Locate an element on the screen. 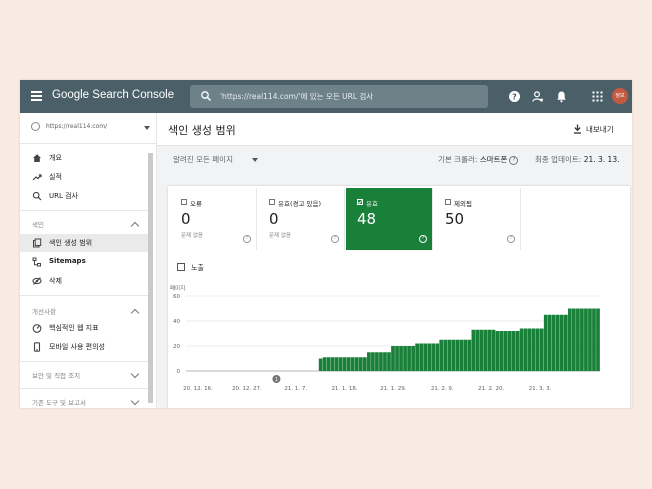 Image resolution: width=652 pixels, height=489 pixels. sidebar-item-core-web-vitals: 핵심적인 웹 지표 is located at coordinates (84, 328).